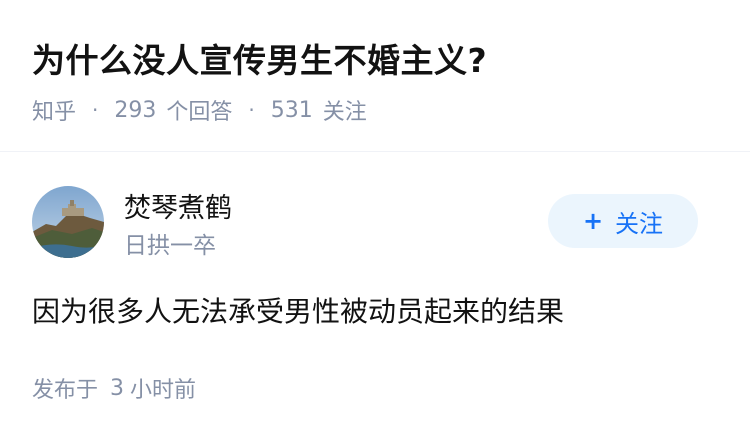 Image resolution: width=750 pixels, height=438 pixels. I want to click on answer-timestamp: 发布于 3 小时前, so click(114, 388).